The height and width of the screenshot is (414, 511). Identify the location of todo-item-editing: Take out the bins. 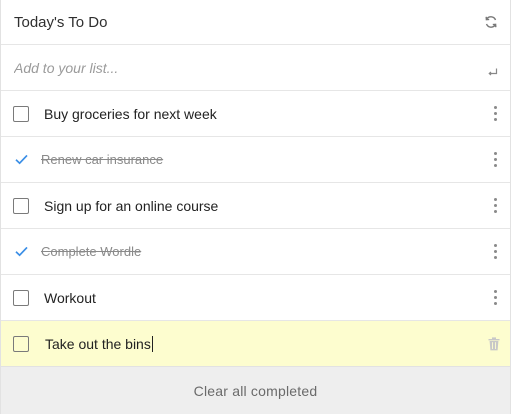
(255, 344).